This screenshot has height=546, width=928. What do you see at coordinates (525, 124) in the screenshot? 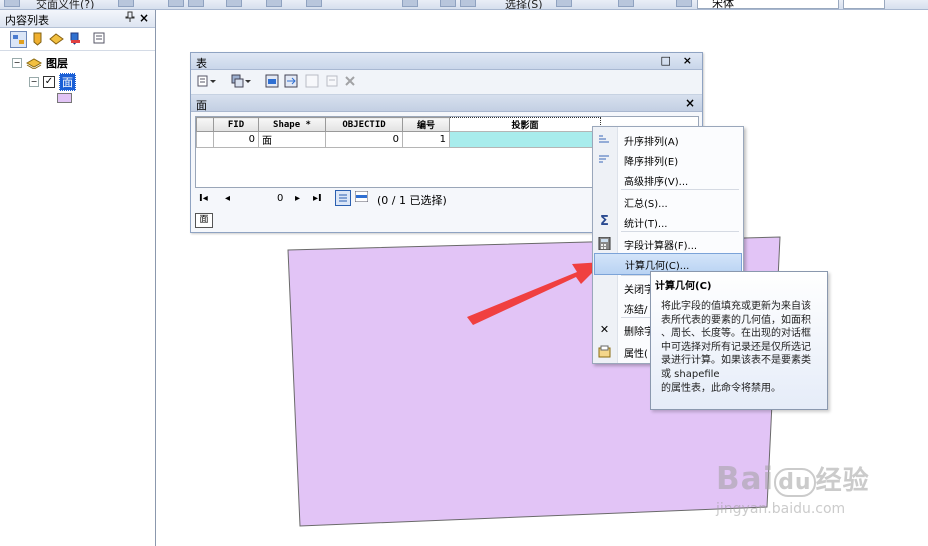
I see `column-header-touying: 投影面` at bounding box center [525, 124].